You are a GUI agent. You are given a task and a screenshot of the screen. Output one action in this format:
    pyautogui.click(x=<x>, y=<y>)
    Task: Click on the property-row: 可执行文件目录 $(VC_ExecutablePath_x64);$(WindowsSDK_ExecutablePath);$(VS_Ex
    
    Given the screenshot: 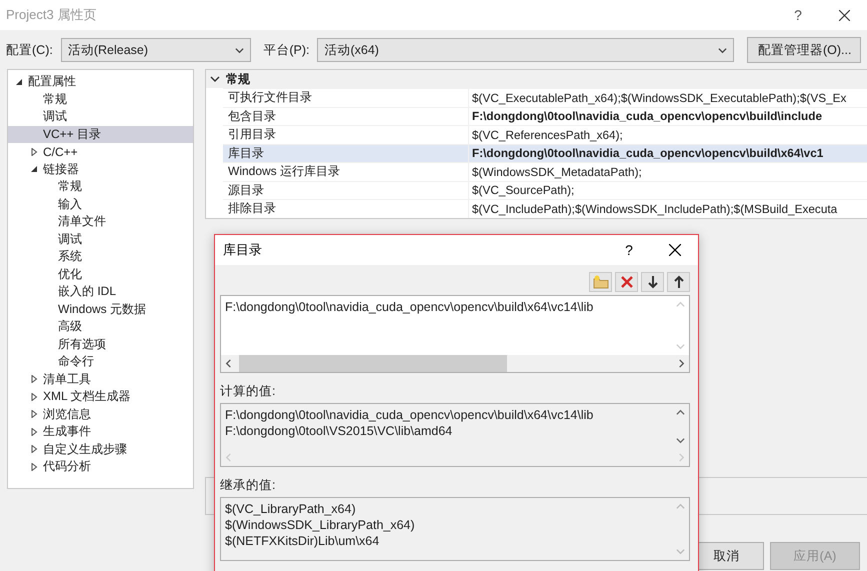 What is the action you would take?
    pyautogui.click(x=545, y=97)
    